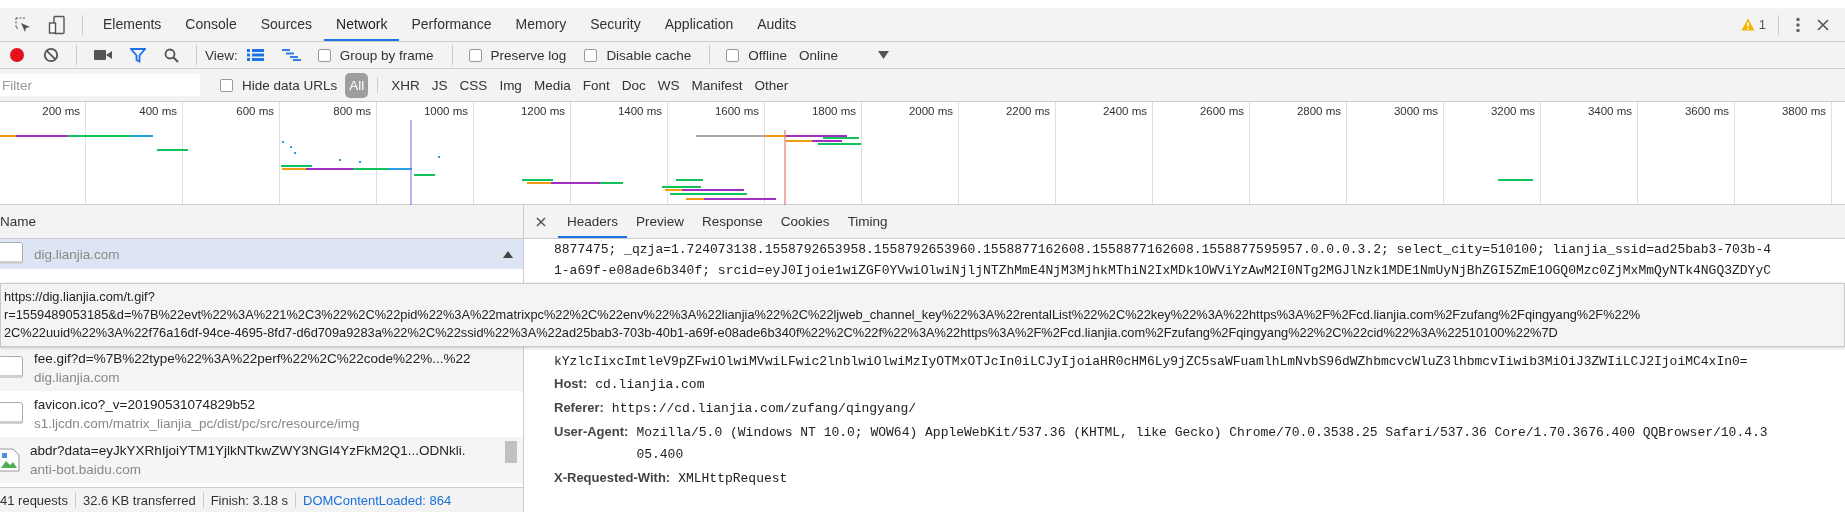 This screenshot has width=1845, height=512. Describe the element at coordinates (1151, 362) in the screenshot. I see `header-value: kYzlcIixcImtleV9pZFwiOlwiMVwiLFwic2lnblwiOlwiMzIyOTMxOTJcIn0iLCJyIjoiaHR0cHM6Ly9jZC5saWFuamlhLmNvbS96dWZhbmcvcWluZ3lhbmcvIiwib3MiOiJ3ZWIiLCJ2IjoiMC4xIn0=` at that location.